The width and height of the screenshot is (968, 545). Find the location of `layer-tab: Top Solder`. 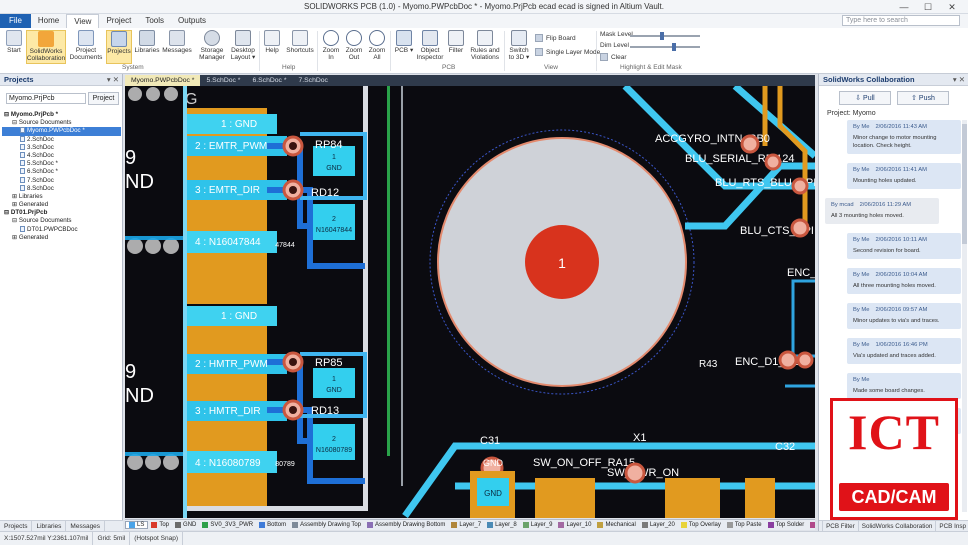

layer-tab: Top Solder is located at coordinates (786, 525).